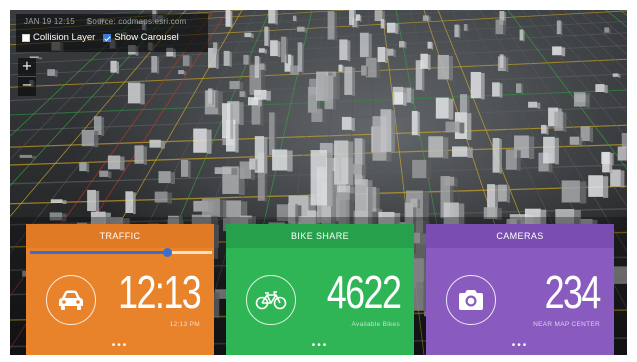 The height and width of the screenshot is (362, 637). What do you see at coordinates (520, 289) in the screenshot?
I see `cameras-card: CAMERAS 234 NEAR MAP CENTER •••` at bounding box center [520, 289].